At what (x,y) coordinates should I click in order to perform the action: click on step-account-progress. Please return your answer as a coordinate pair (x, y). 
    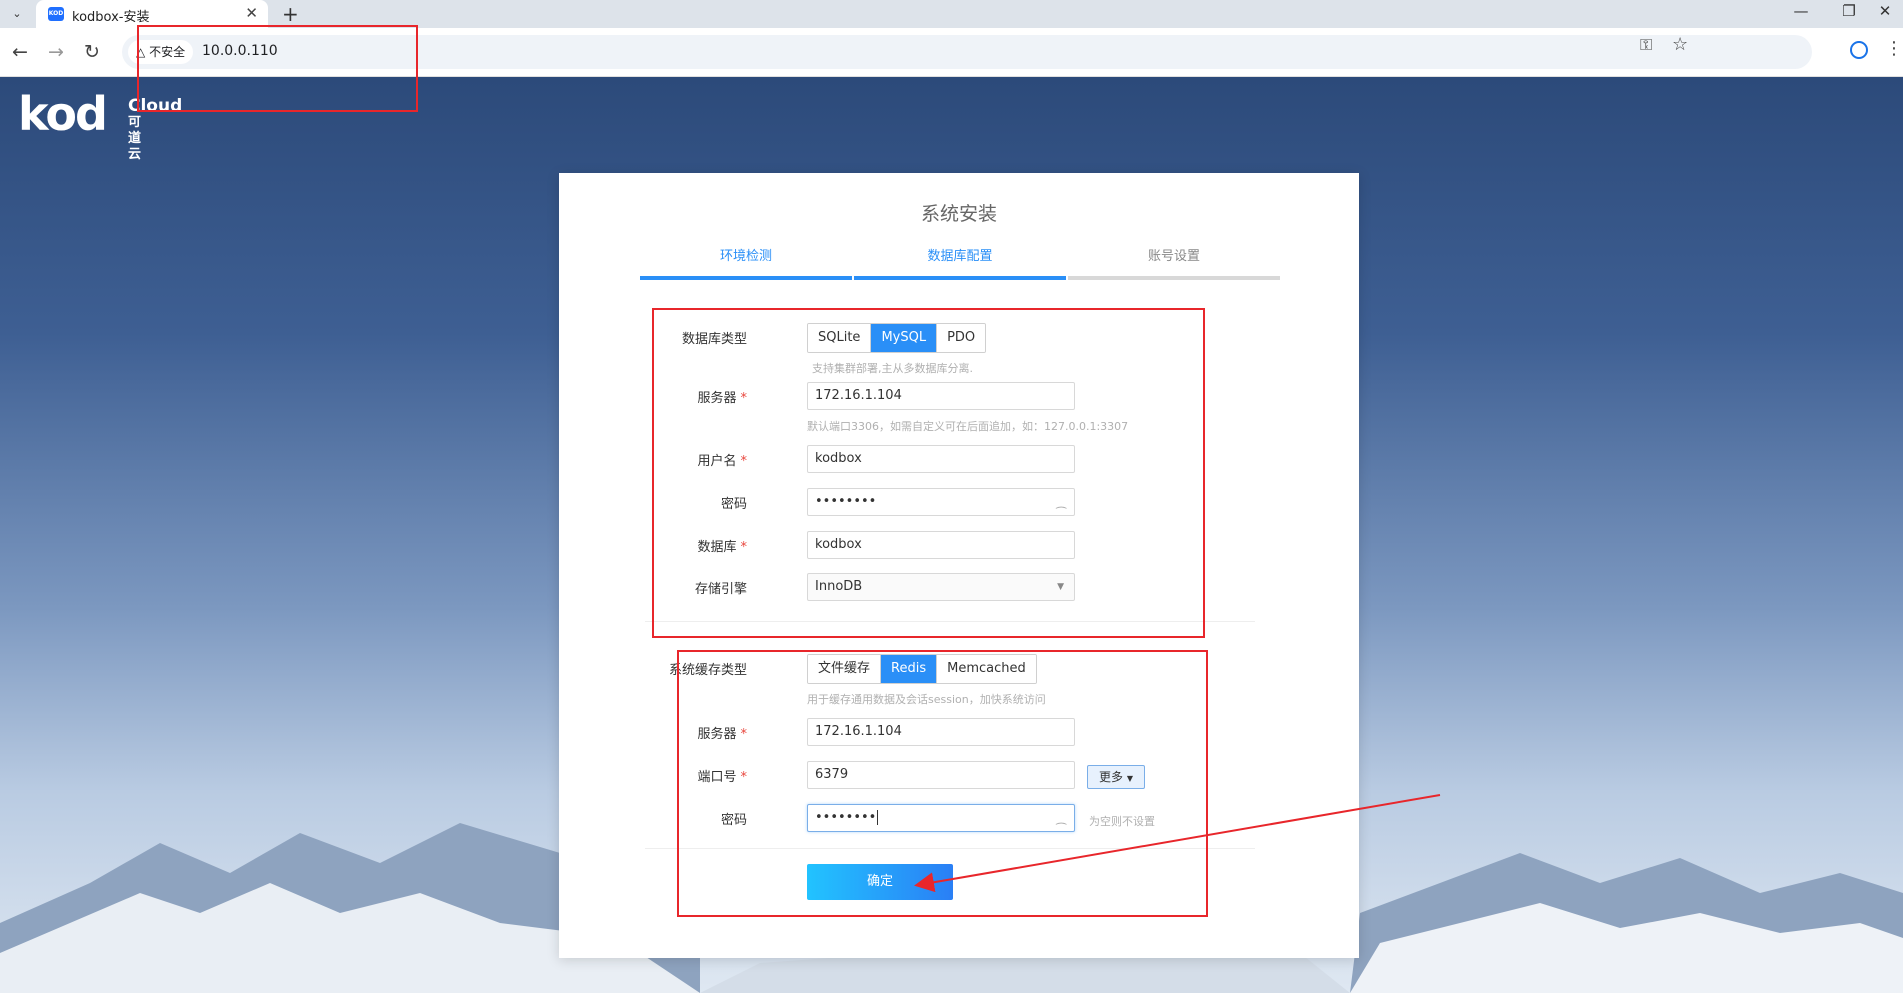
    Looking at the image, I should click on (1174, 278).